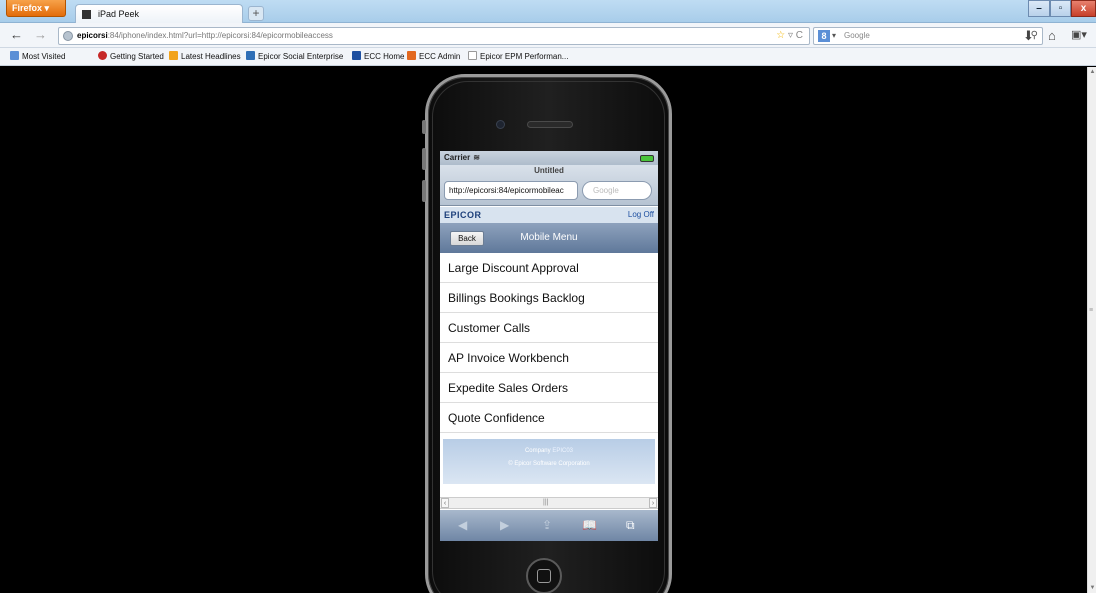  What do you see at coordinates (549, 215) in the screenshot?
I see `epicor-header: EPICOR Log Off` at bounding box center [549, 215].